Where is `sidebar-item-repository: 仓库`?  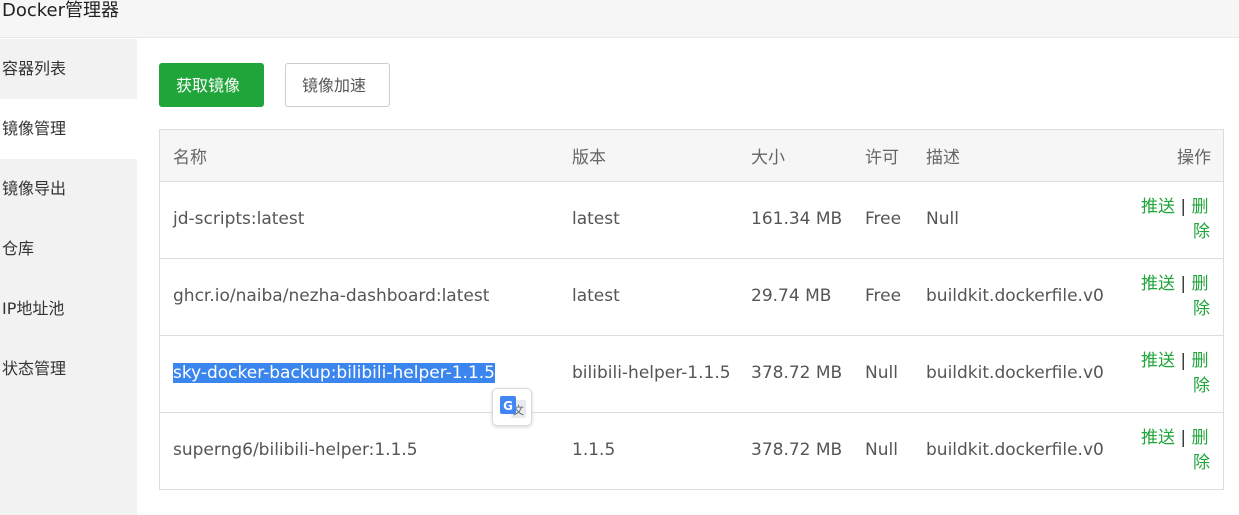 sidebar-item-repository: 仓库 is located at coordinates (68, 249).